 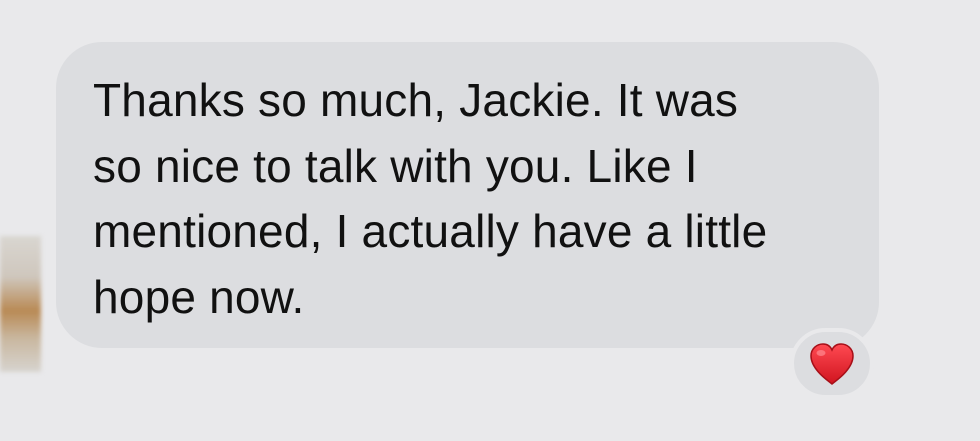 What do you see at coordinates (199, 296) in the screenshot?
I see `message-line: hope now.` at bounding box center [199, 296].